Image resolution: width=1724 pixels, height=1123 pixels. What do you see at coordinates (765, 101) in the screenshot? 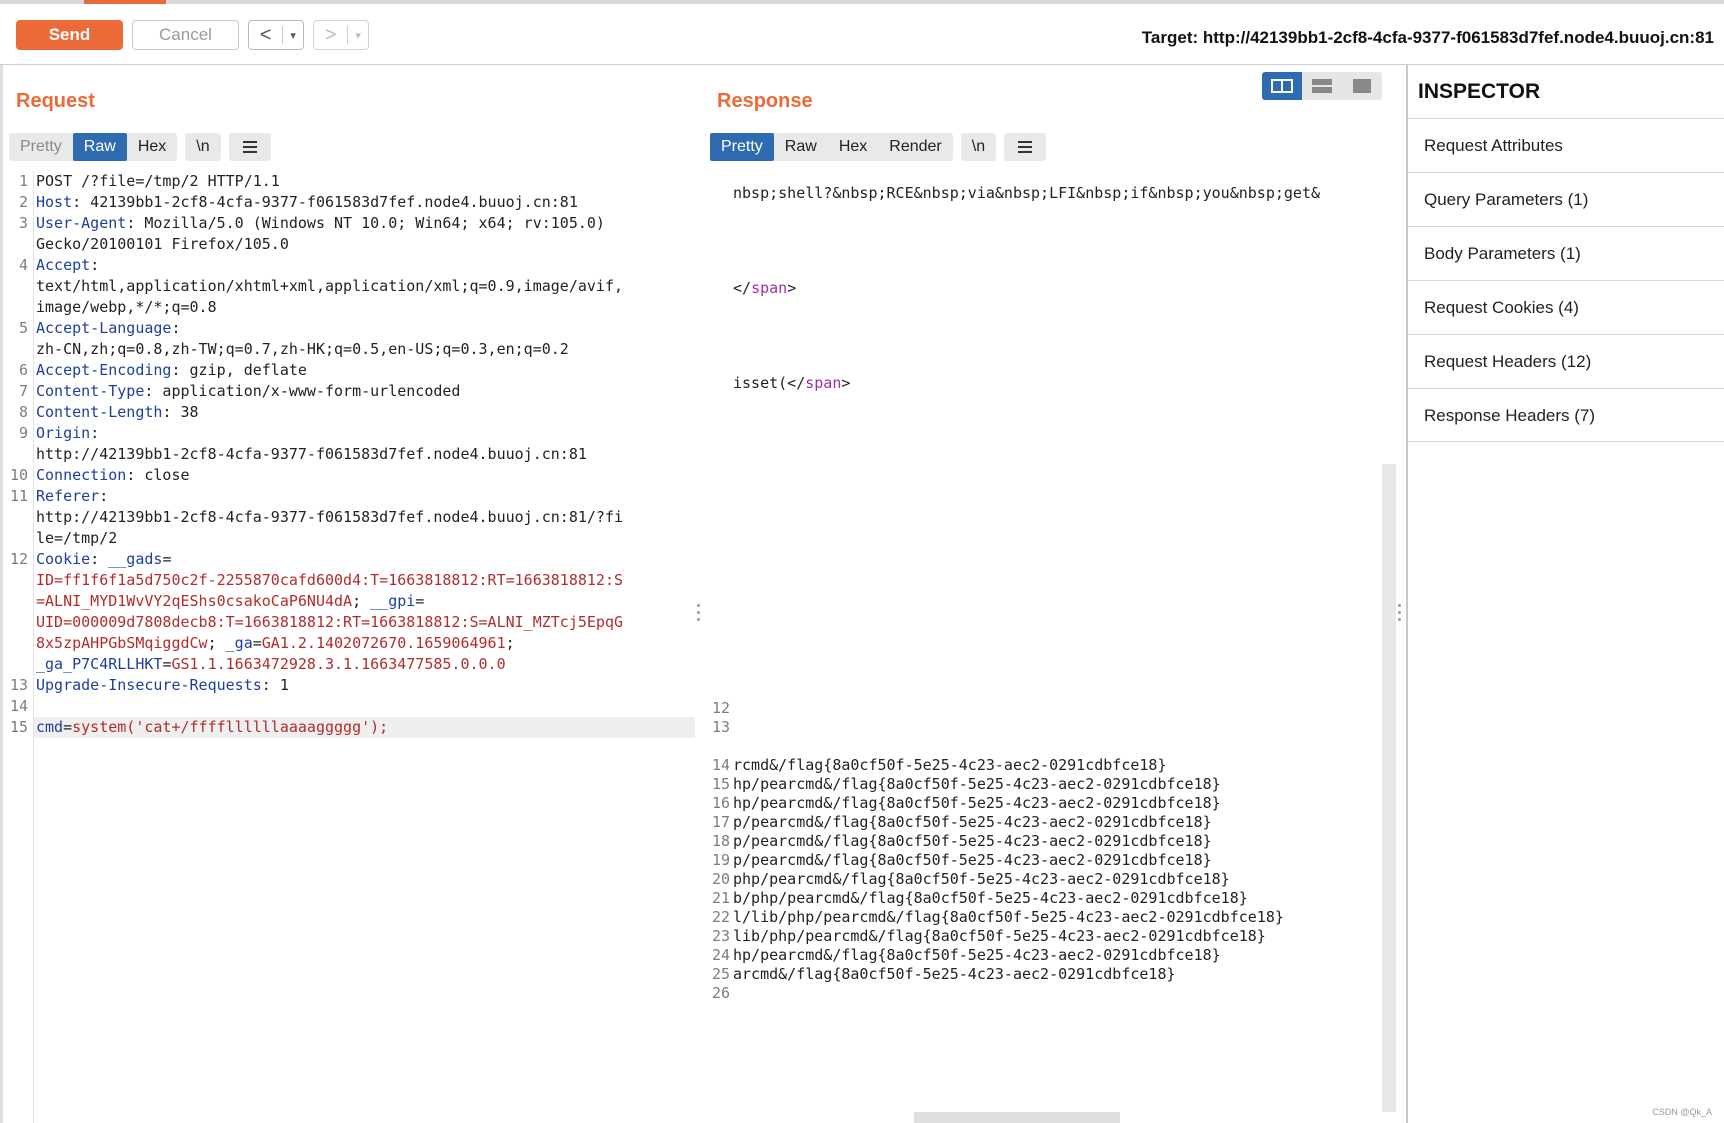
I see `response-title: Response` at bounding box center [765, 101].